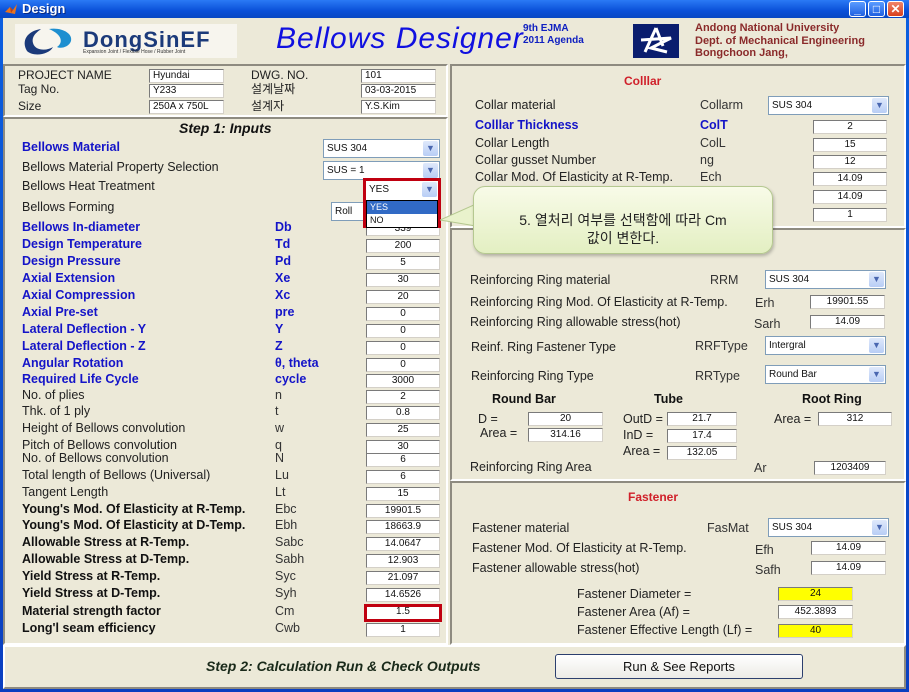 The width and height of the screenshot is (909, 692). Describe the element at coordinates (565, 419) in the screenshot. I see `rb-d-input: 20` at that location.